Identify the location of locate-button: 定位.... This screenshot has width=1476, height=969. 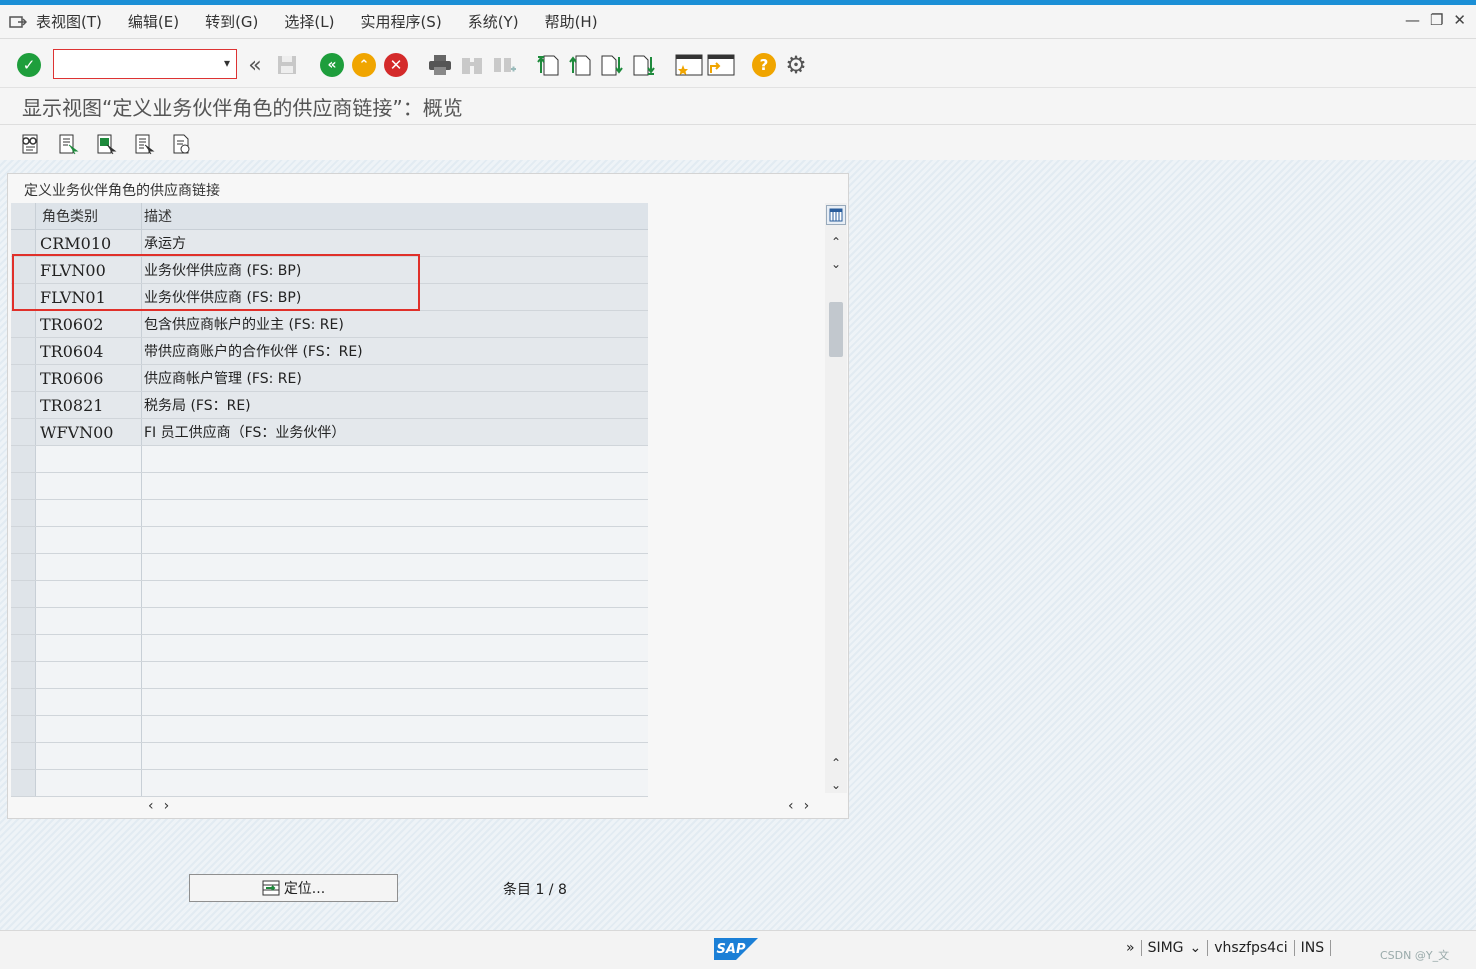
(293, 888).